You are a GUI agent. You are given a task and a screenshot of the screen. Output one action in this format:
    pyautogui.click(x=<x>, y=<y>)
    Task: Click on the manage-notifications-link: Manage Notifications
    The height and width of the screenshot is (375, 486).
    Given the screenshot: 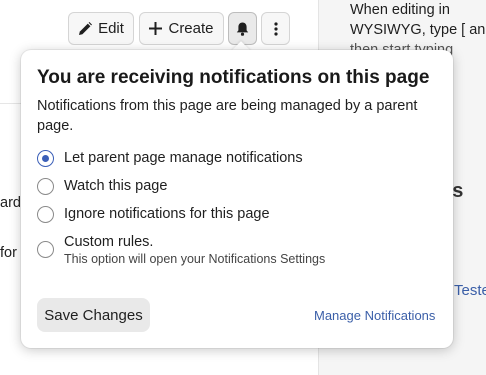 What is the action you would take?
    pyautogui.click(x=374, y=315)
    